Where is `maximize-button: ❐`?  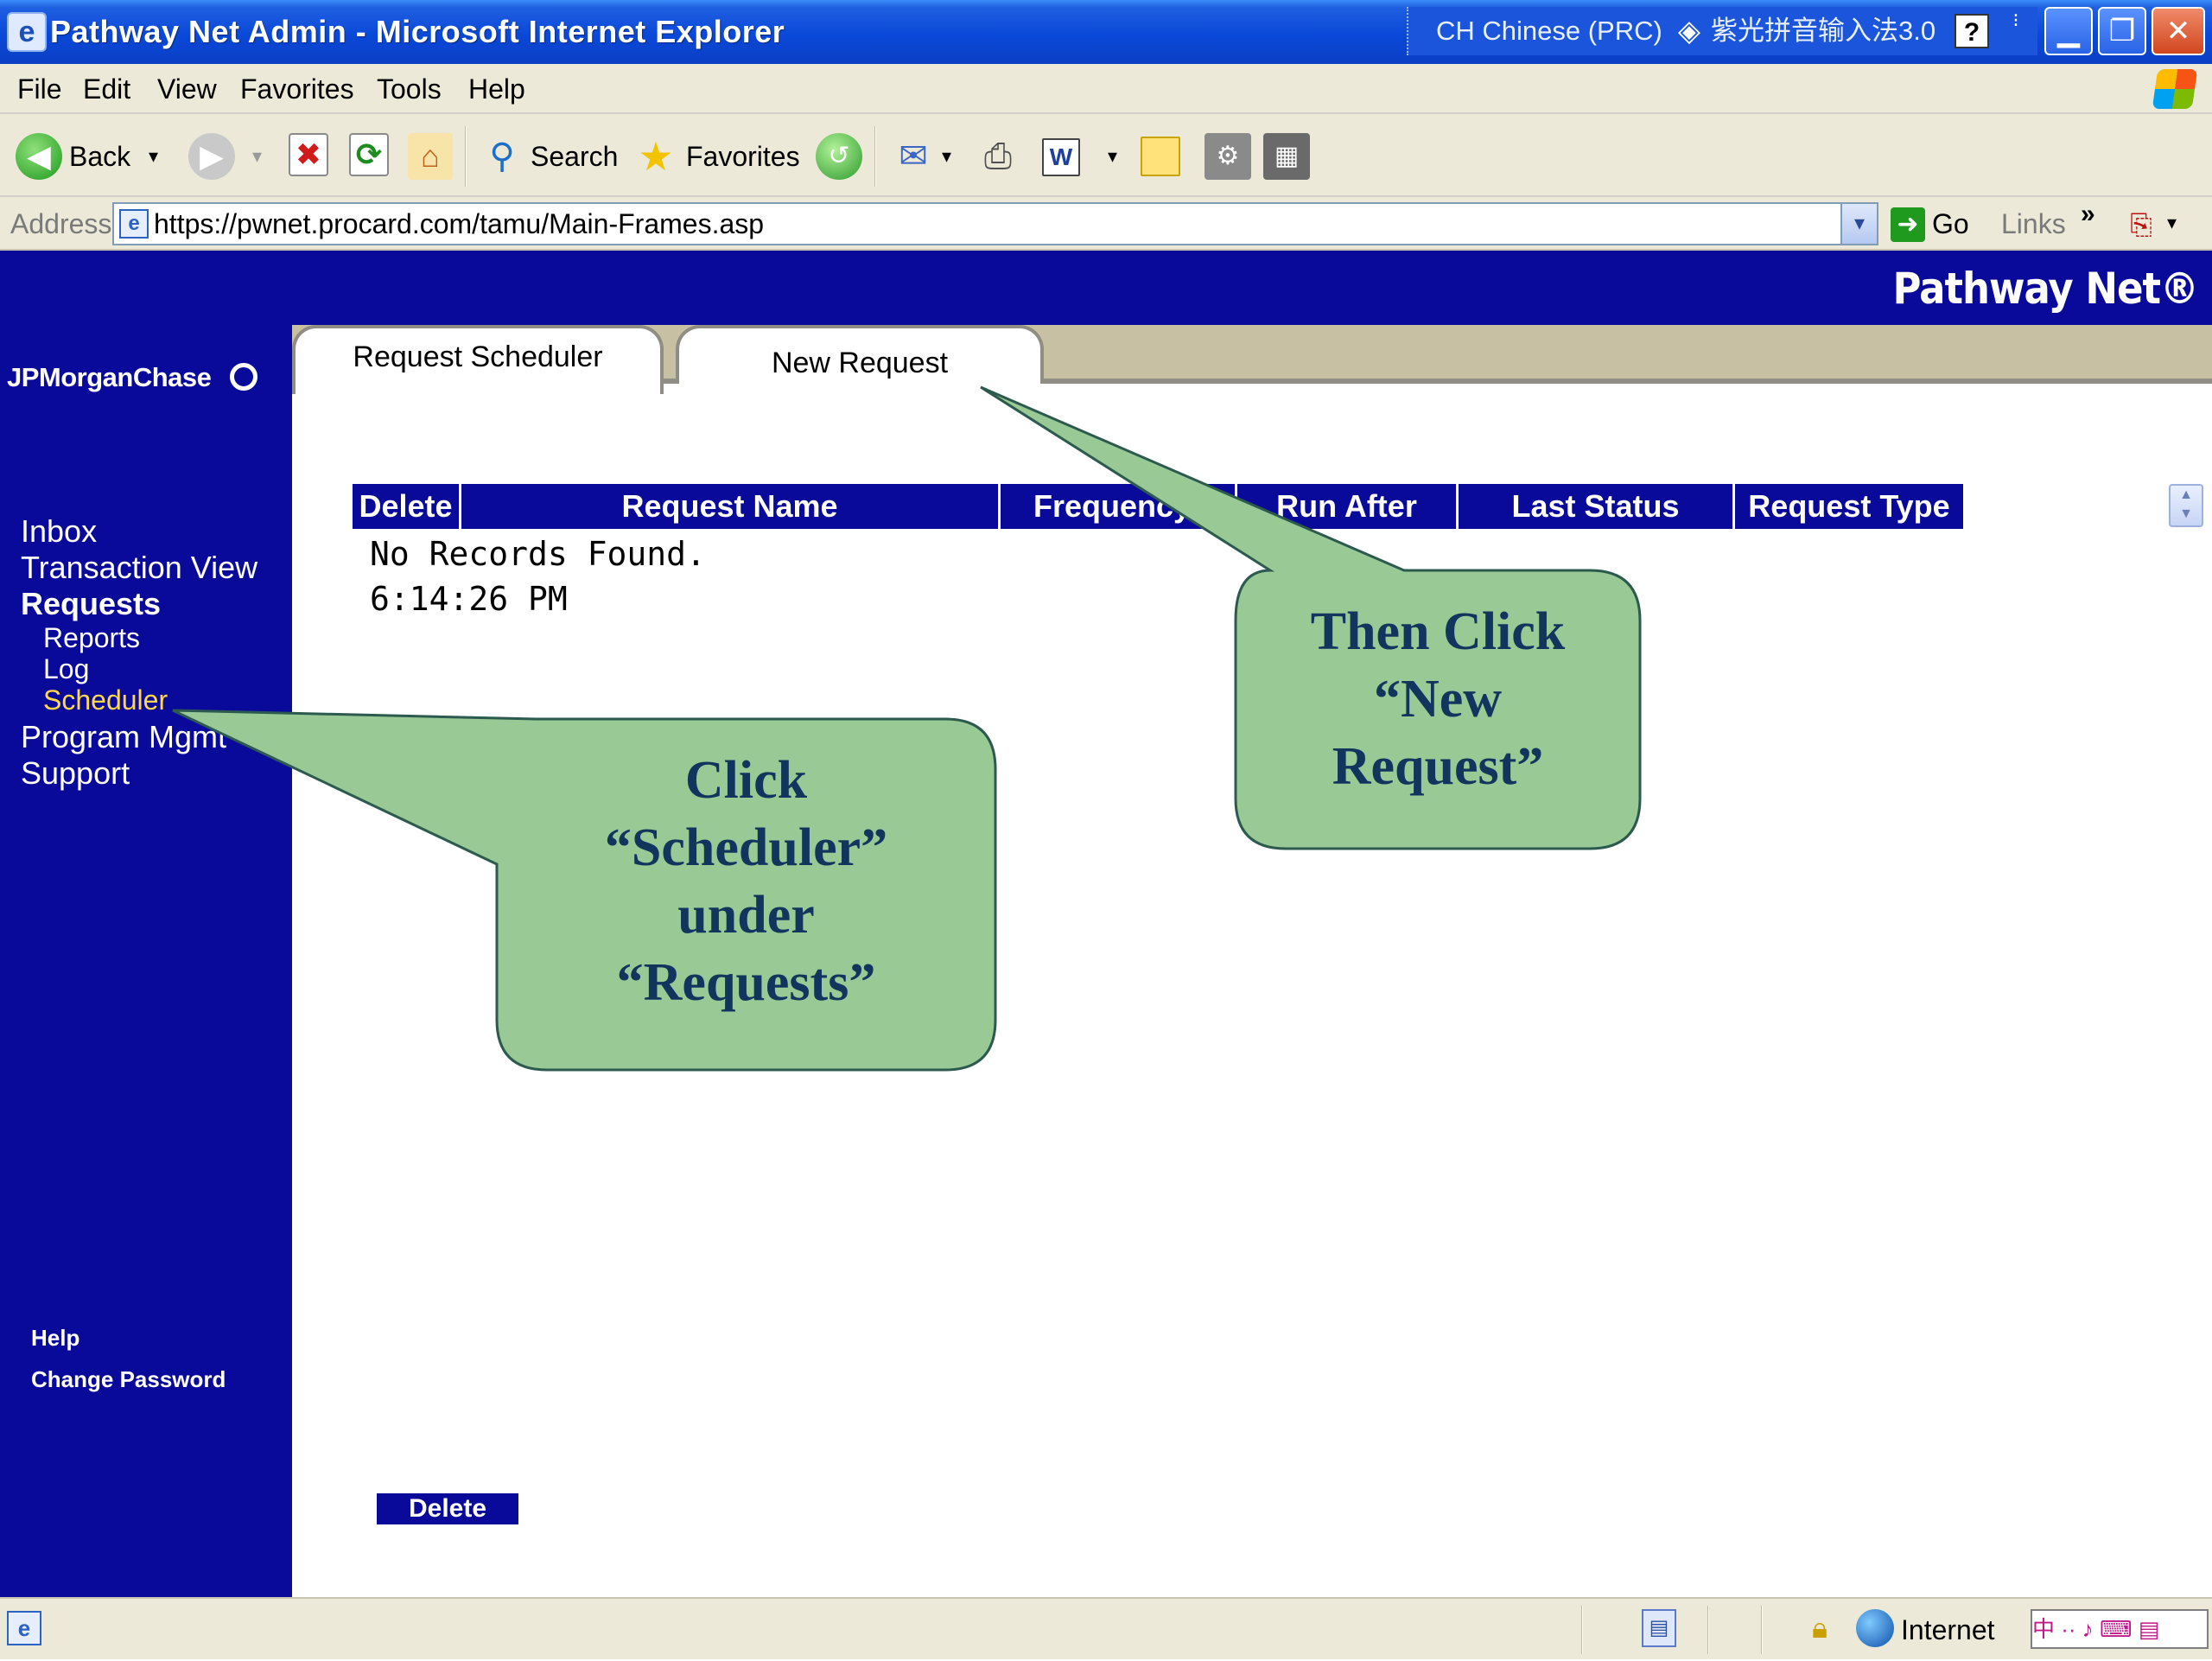 maximize-button: ❐ is located at coordinates (2122, 31).